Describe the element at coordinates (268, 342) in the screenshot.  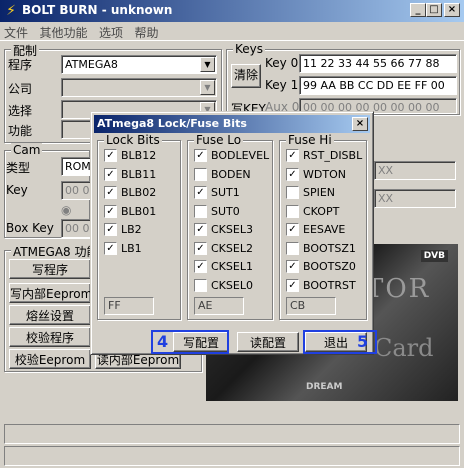
I see `read-config-button: 读配置` at that location.